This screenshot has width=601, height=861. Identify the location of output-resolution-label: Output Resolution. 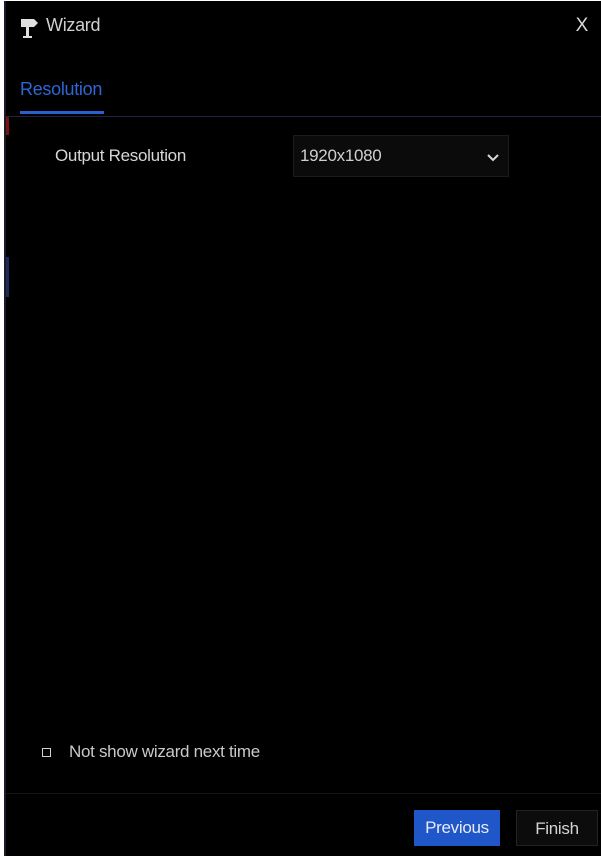
(120, 155).